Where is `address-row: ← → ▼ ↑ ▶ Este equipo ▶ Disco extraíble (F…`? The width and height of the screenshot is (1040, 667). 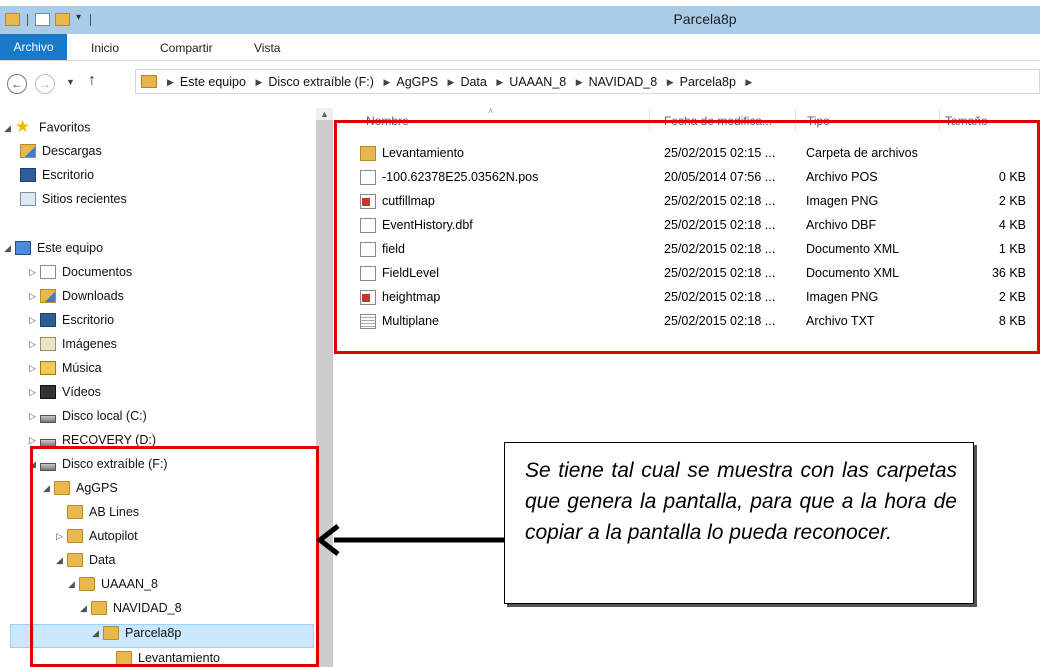
address-row: ← → ▼ ↑ ▶ Este equipo ▶ Disco extraíble (F… is located at coordinates (520, 85).